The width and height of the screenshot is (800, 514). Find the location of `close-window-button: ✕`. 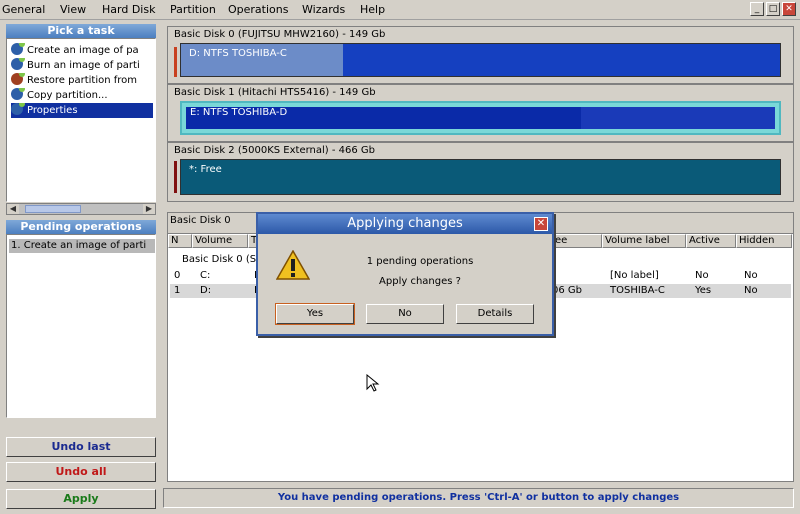

close-window-button: ✕ is located at coordinates (789, 9).